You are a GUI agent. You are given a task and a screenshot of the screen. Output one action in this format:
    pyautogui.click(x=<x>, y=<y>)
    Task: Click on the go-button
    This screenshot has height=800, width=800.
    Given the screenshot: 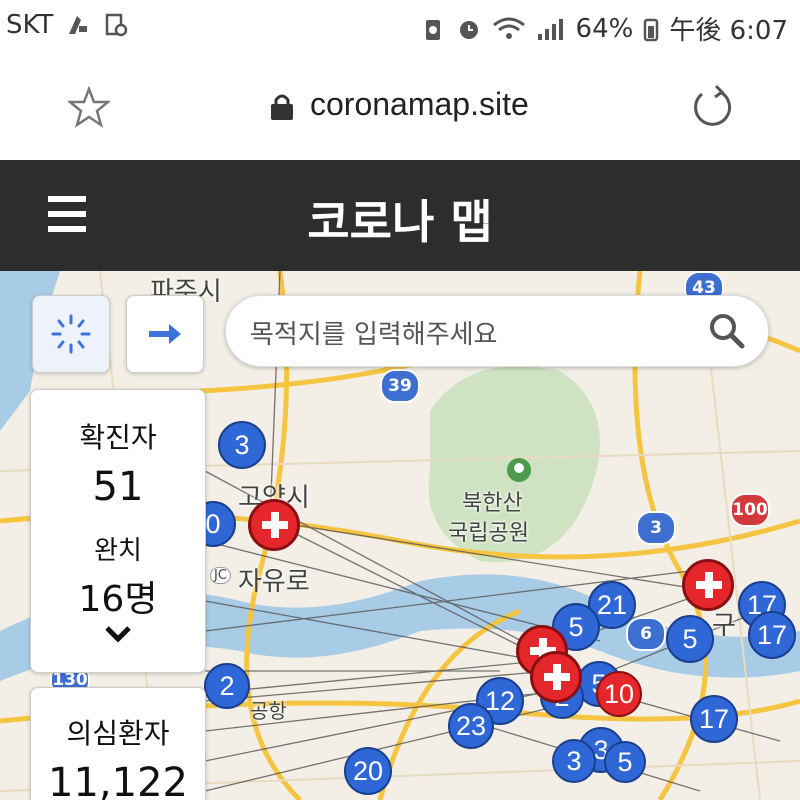 What is the action you would take?
    pyautogui.click(x=165, y=334)
    